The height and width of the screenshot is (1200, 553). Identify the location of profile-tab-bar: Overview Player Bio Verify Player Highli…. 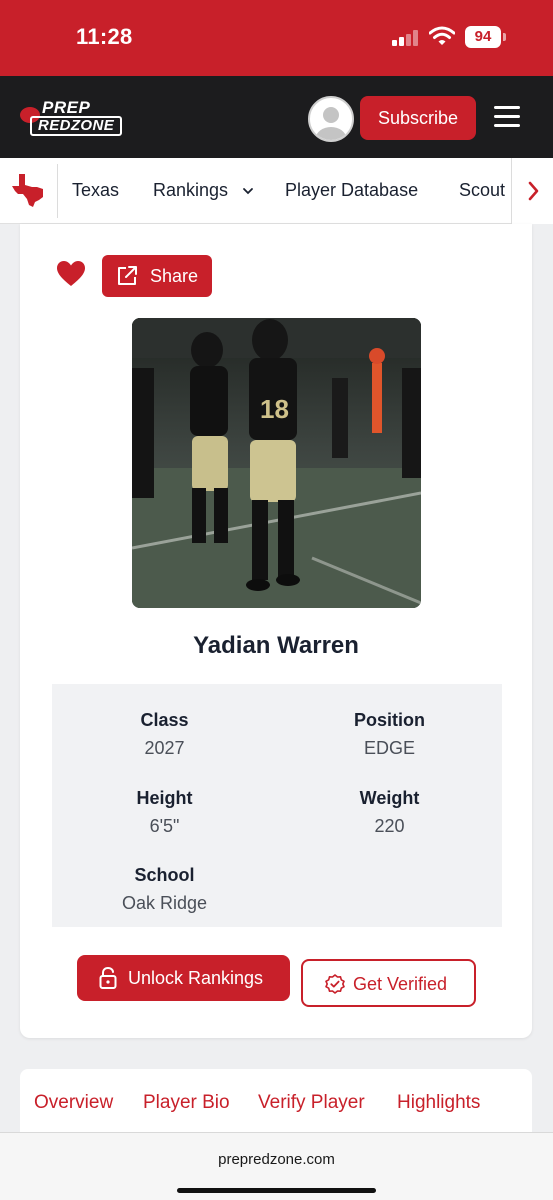
(276, 1104).